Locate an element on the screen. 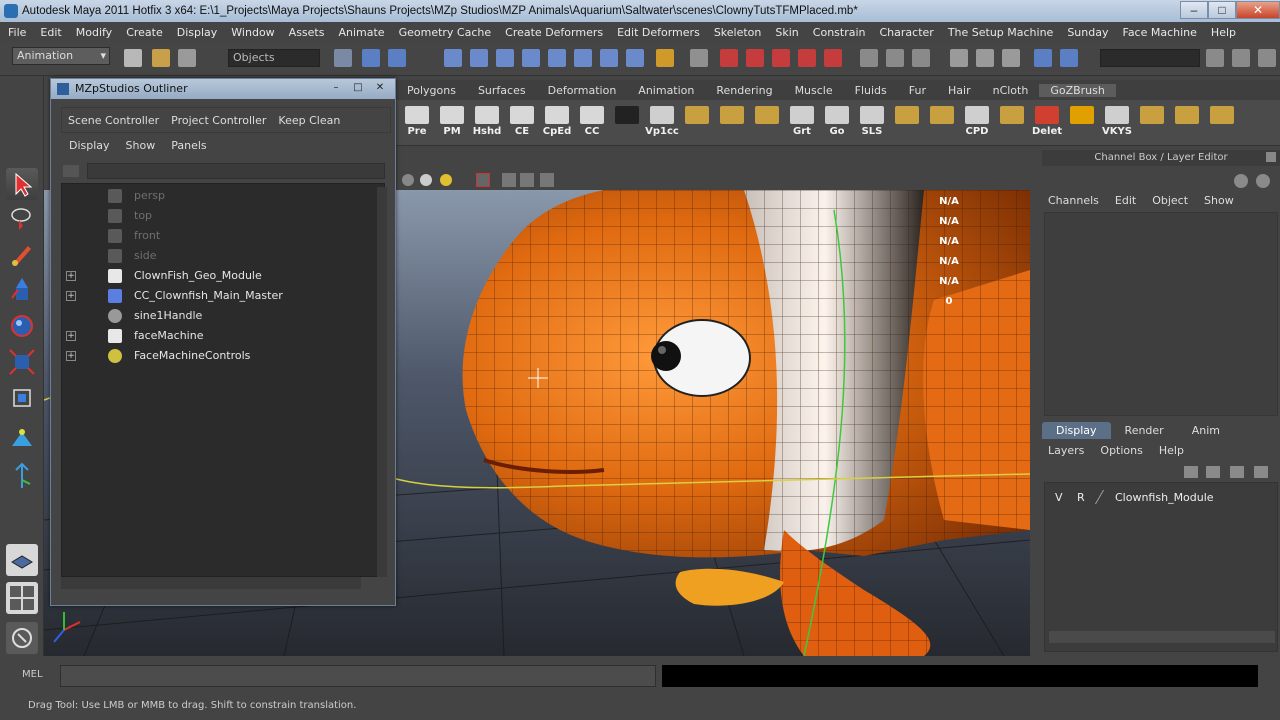  outliner-display-menu: Display is located at coordinates (89, 145).